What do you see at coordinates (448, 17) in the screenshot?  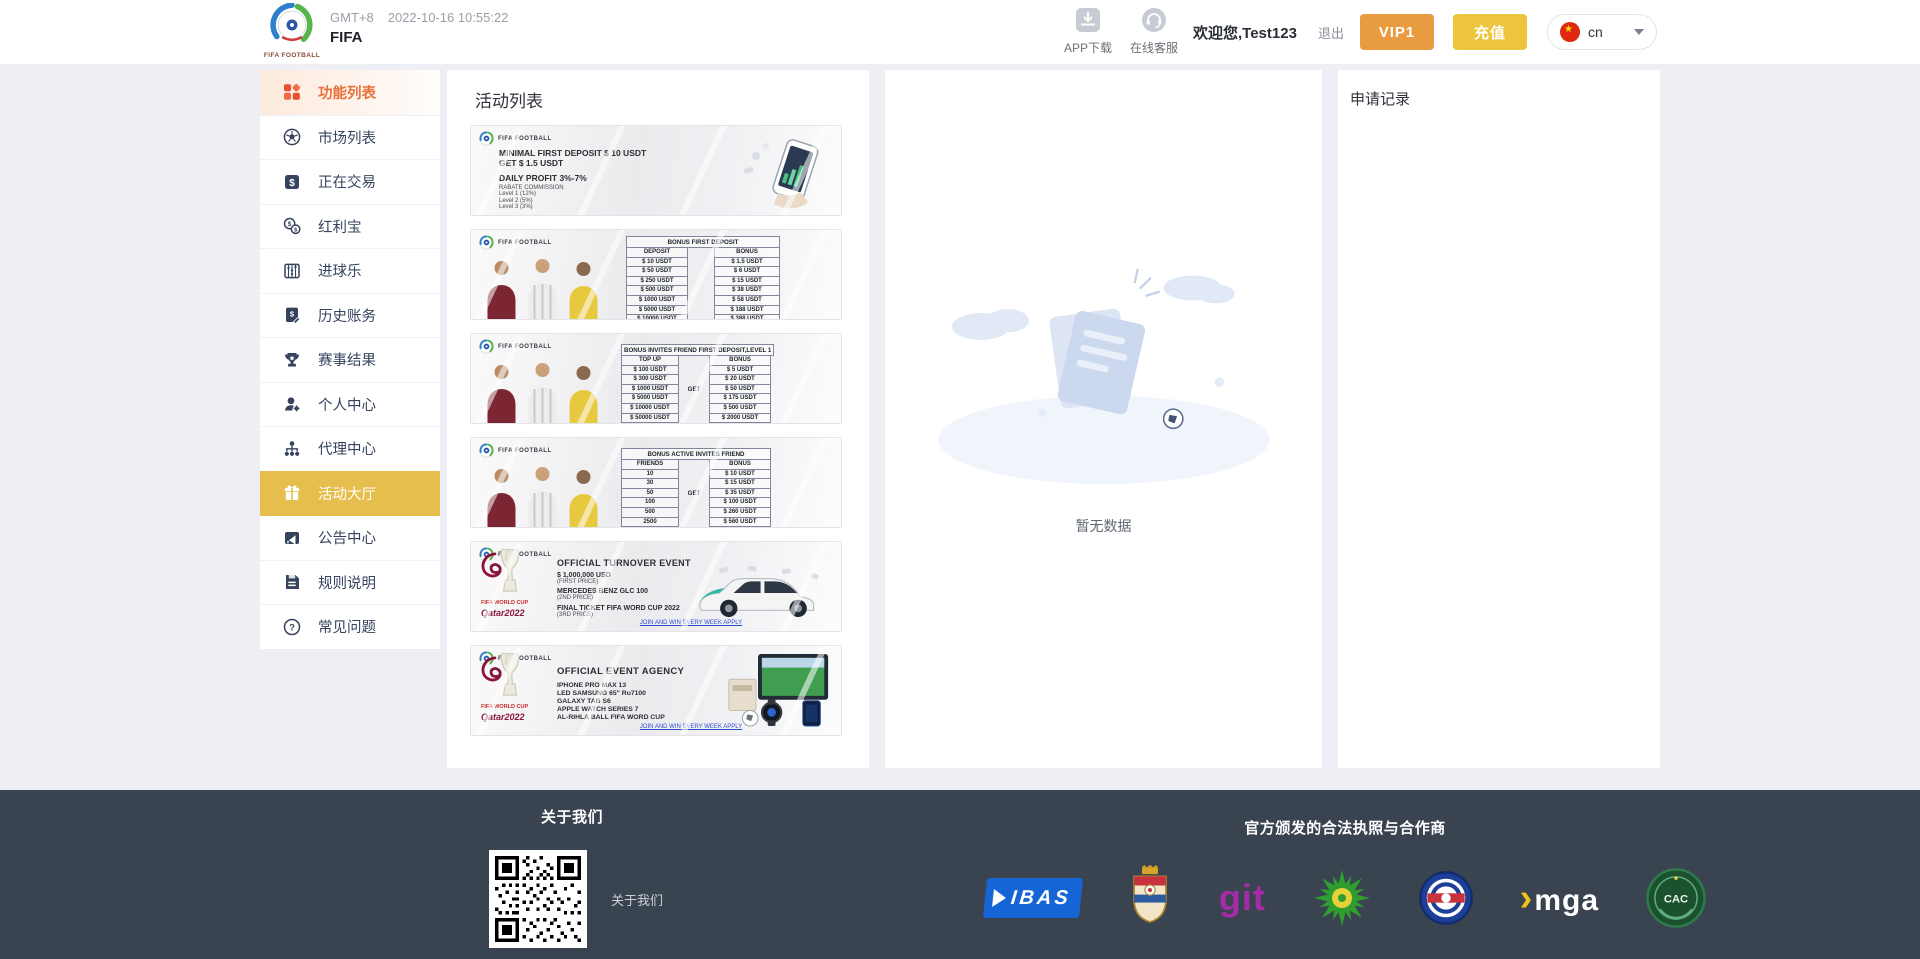 I see `datetime-label: 2022-10-16 10:55:22` at bounding box center [448, 17].